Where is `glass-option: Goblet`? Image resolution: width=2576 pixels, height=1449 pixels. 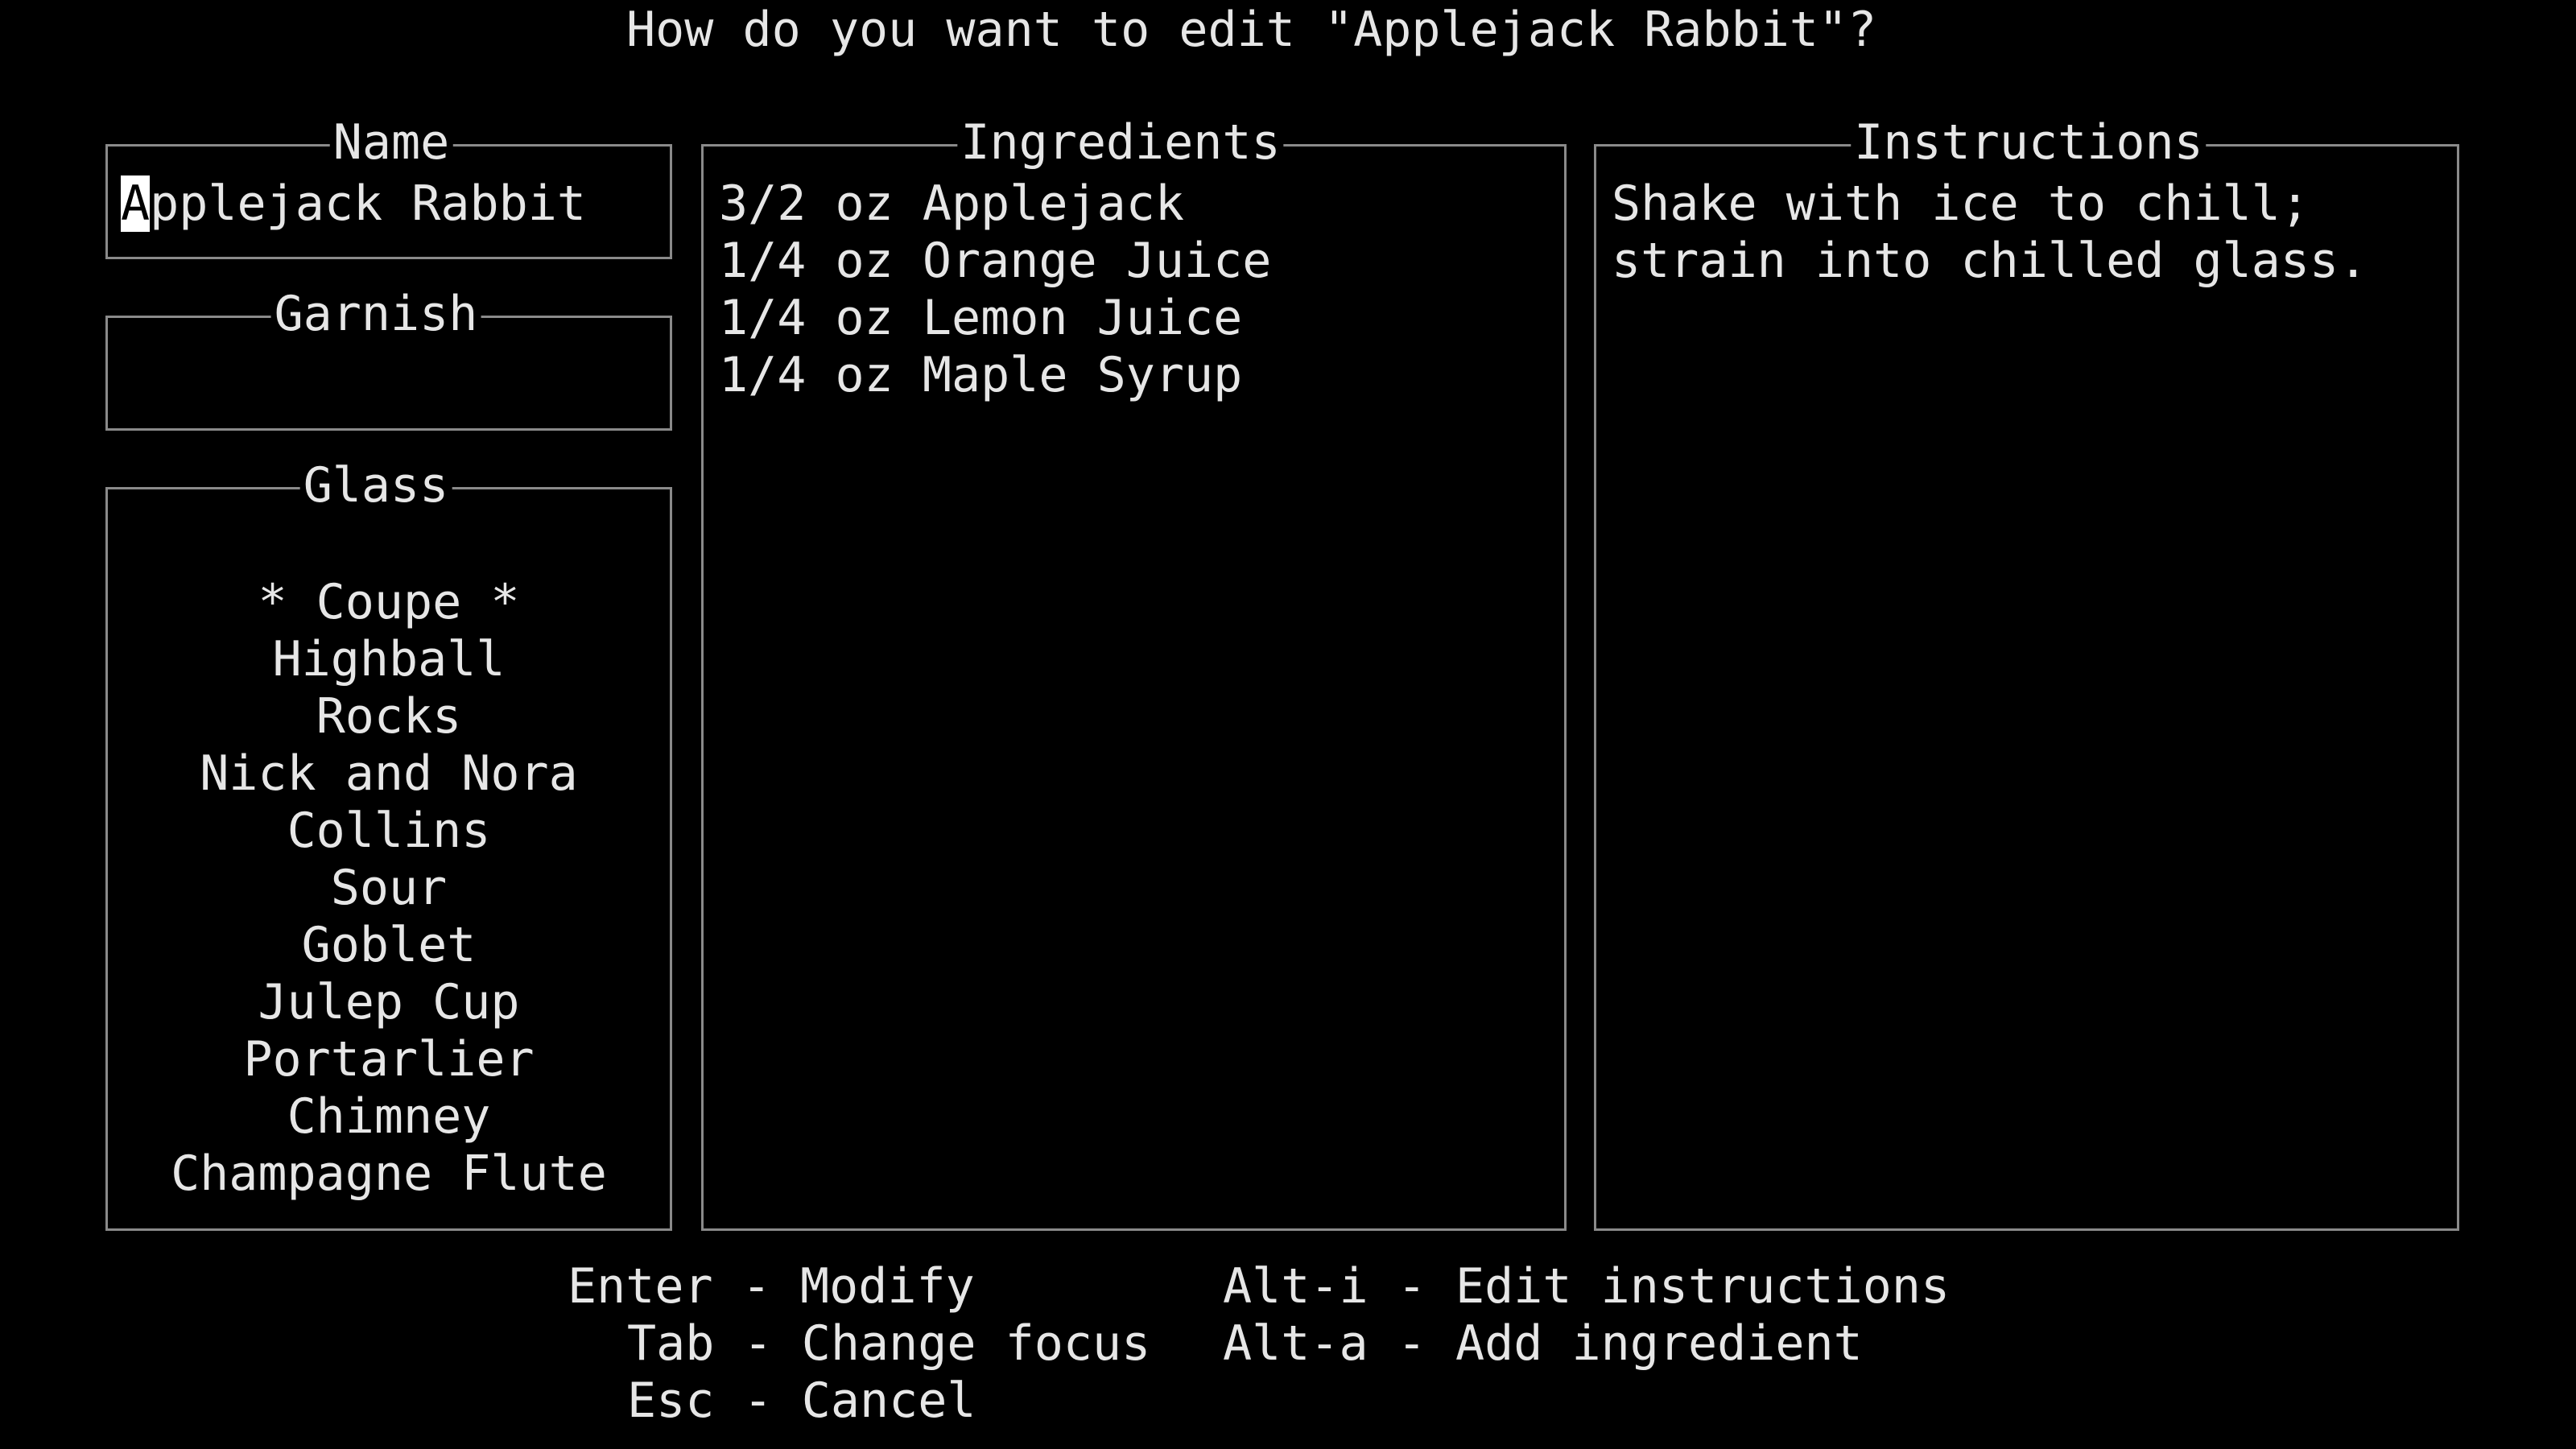 glass-option: Goblet is located at coordinates (389, 945).